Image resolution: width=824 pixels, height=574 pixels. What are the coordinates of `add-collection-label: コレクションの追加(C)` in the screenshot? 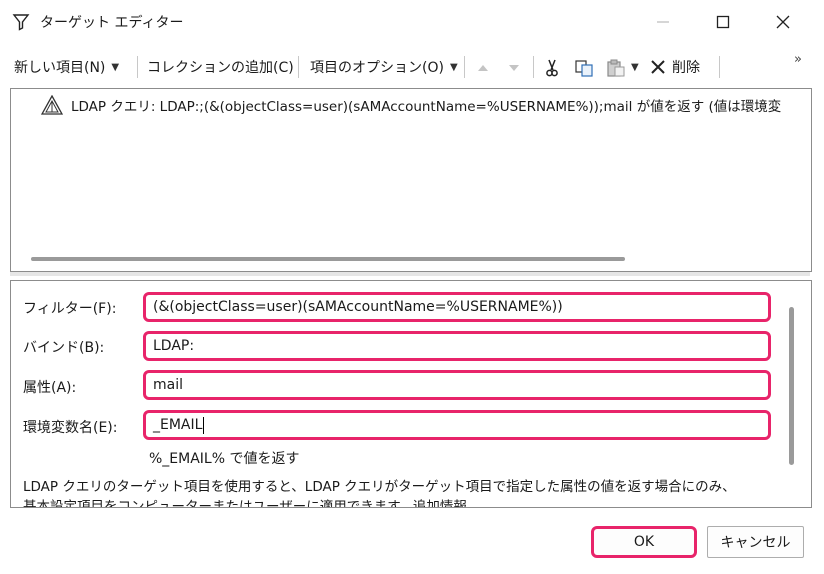 It's located at (220, 68).